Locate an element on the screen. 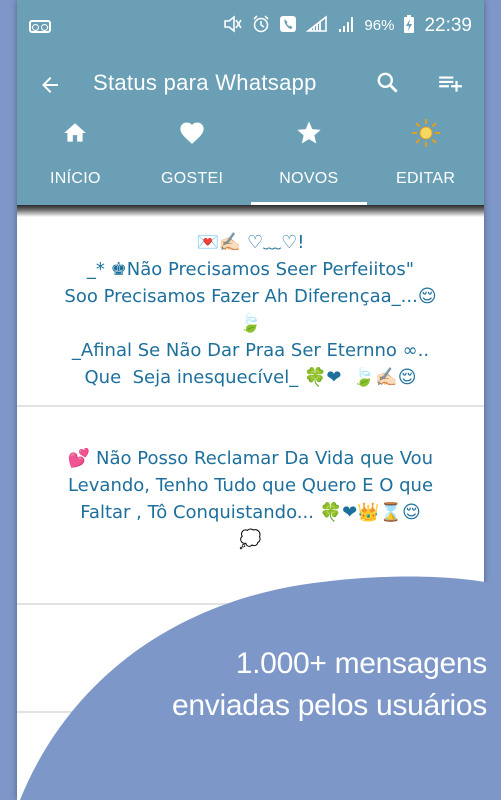 Image resolution: width=501 pixels, height=800 pixels. home-icon is located at coordinates (75, 132).